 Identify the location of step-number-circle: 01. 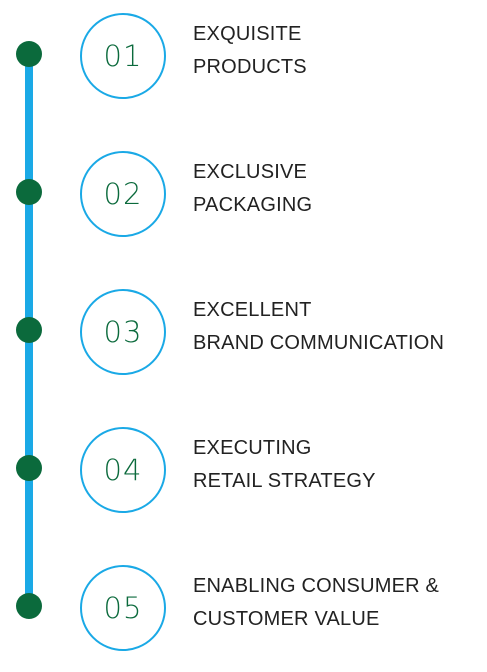
(123, 56).